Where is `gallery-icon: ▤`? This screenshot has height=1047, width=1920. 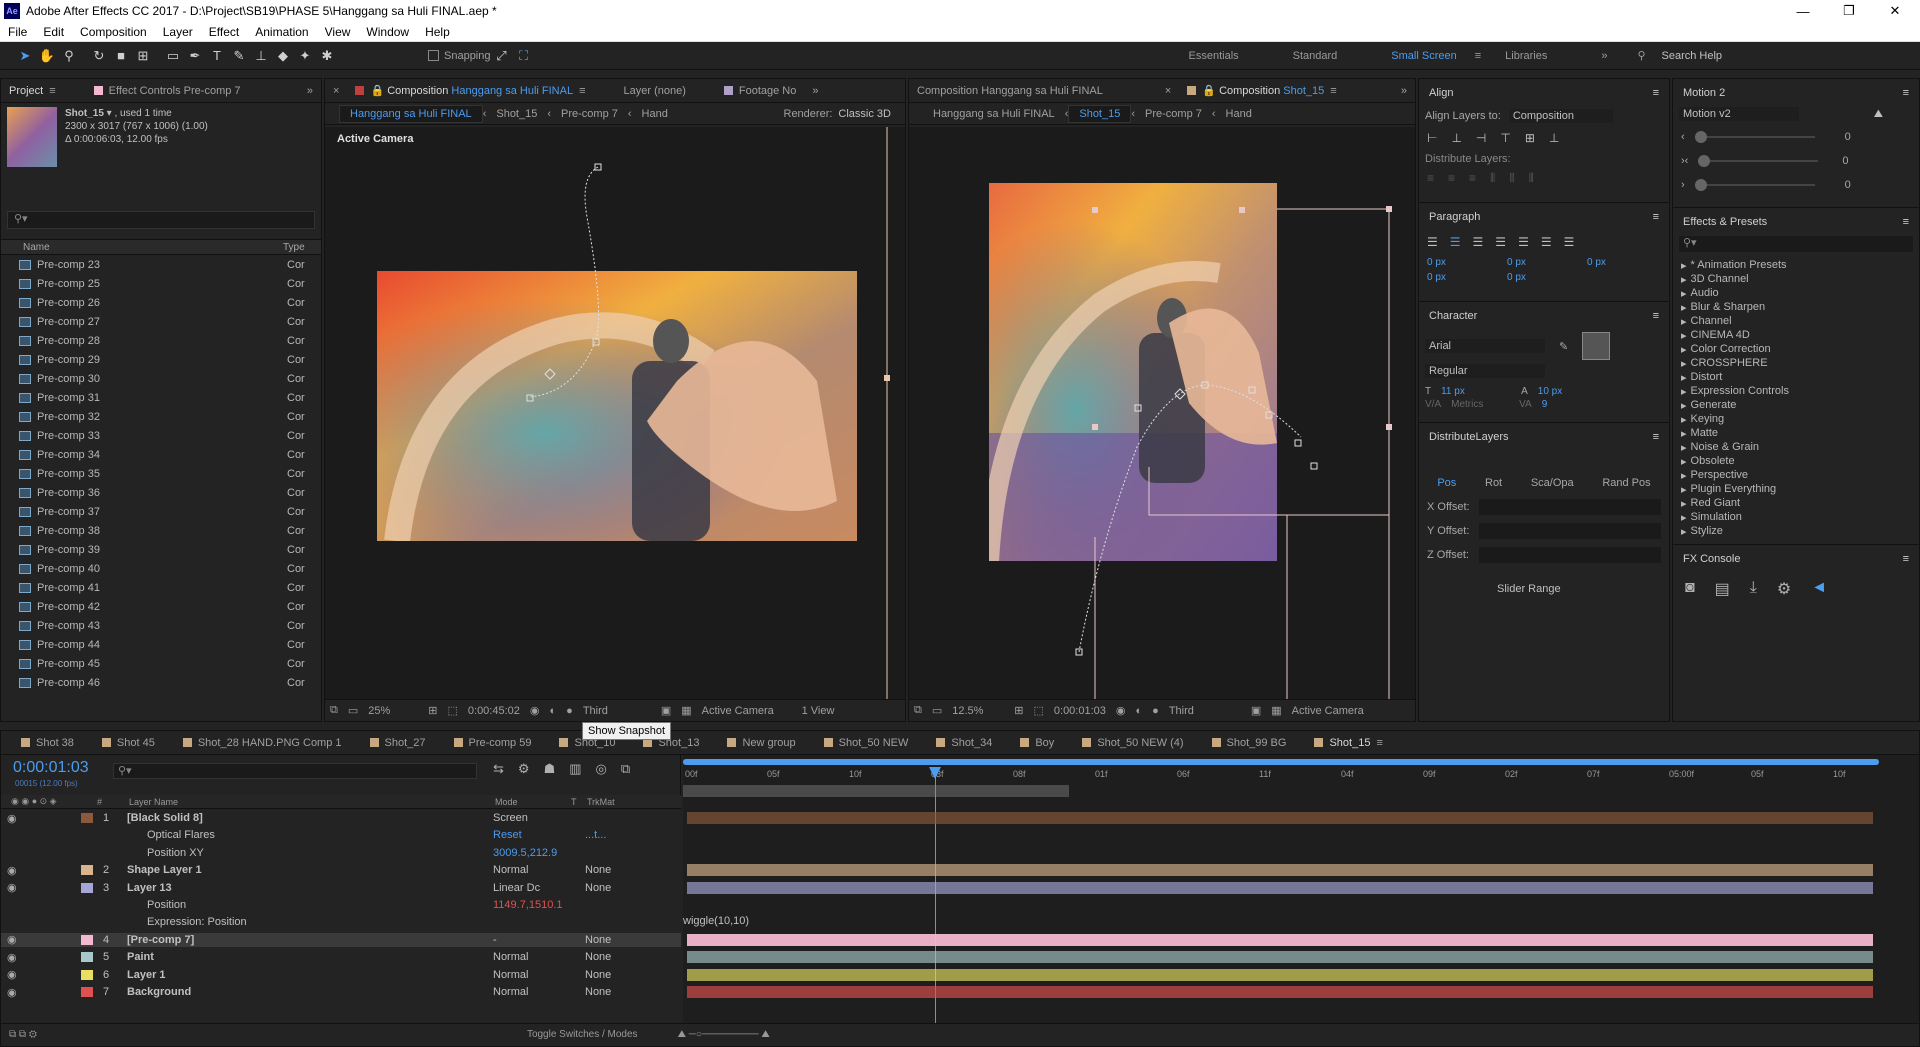
gallery-icon: ▤ is located at coordinates (1722, 589).